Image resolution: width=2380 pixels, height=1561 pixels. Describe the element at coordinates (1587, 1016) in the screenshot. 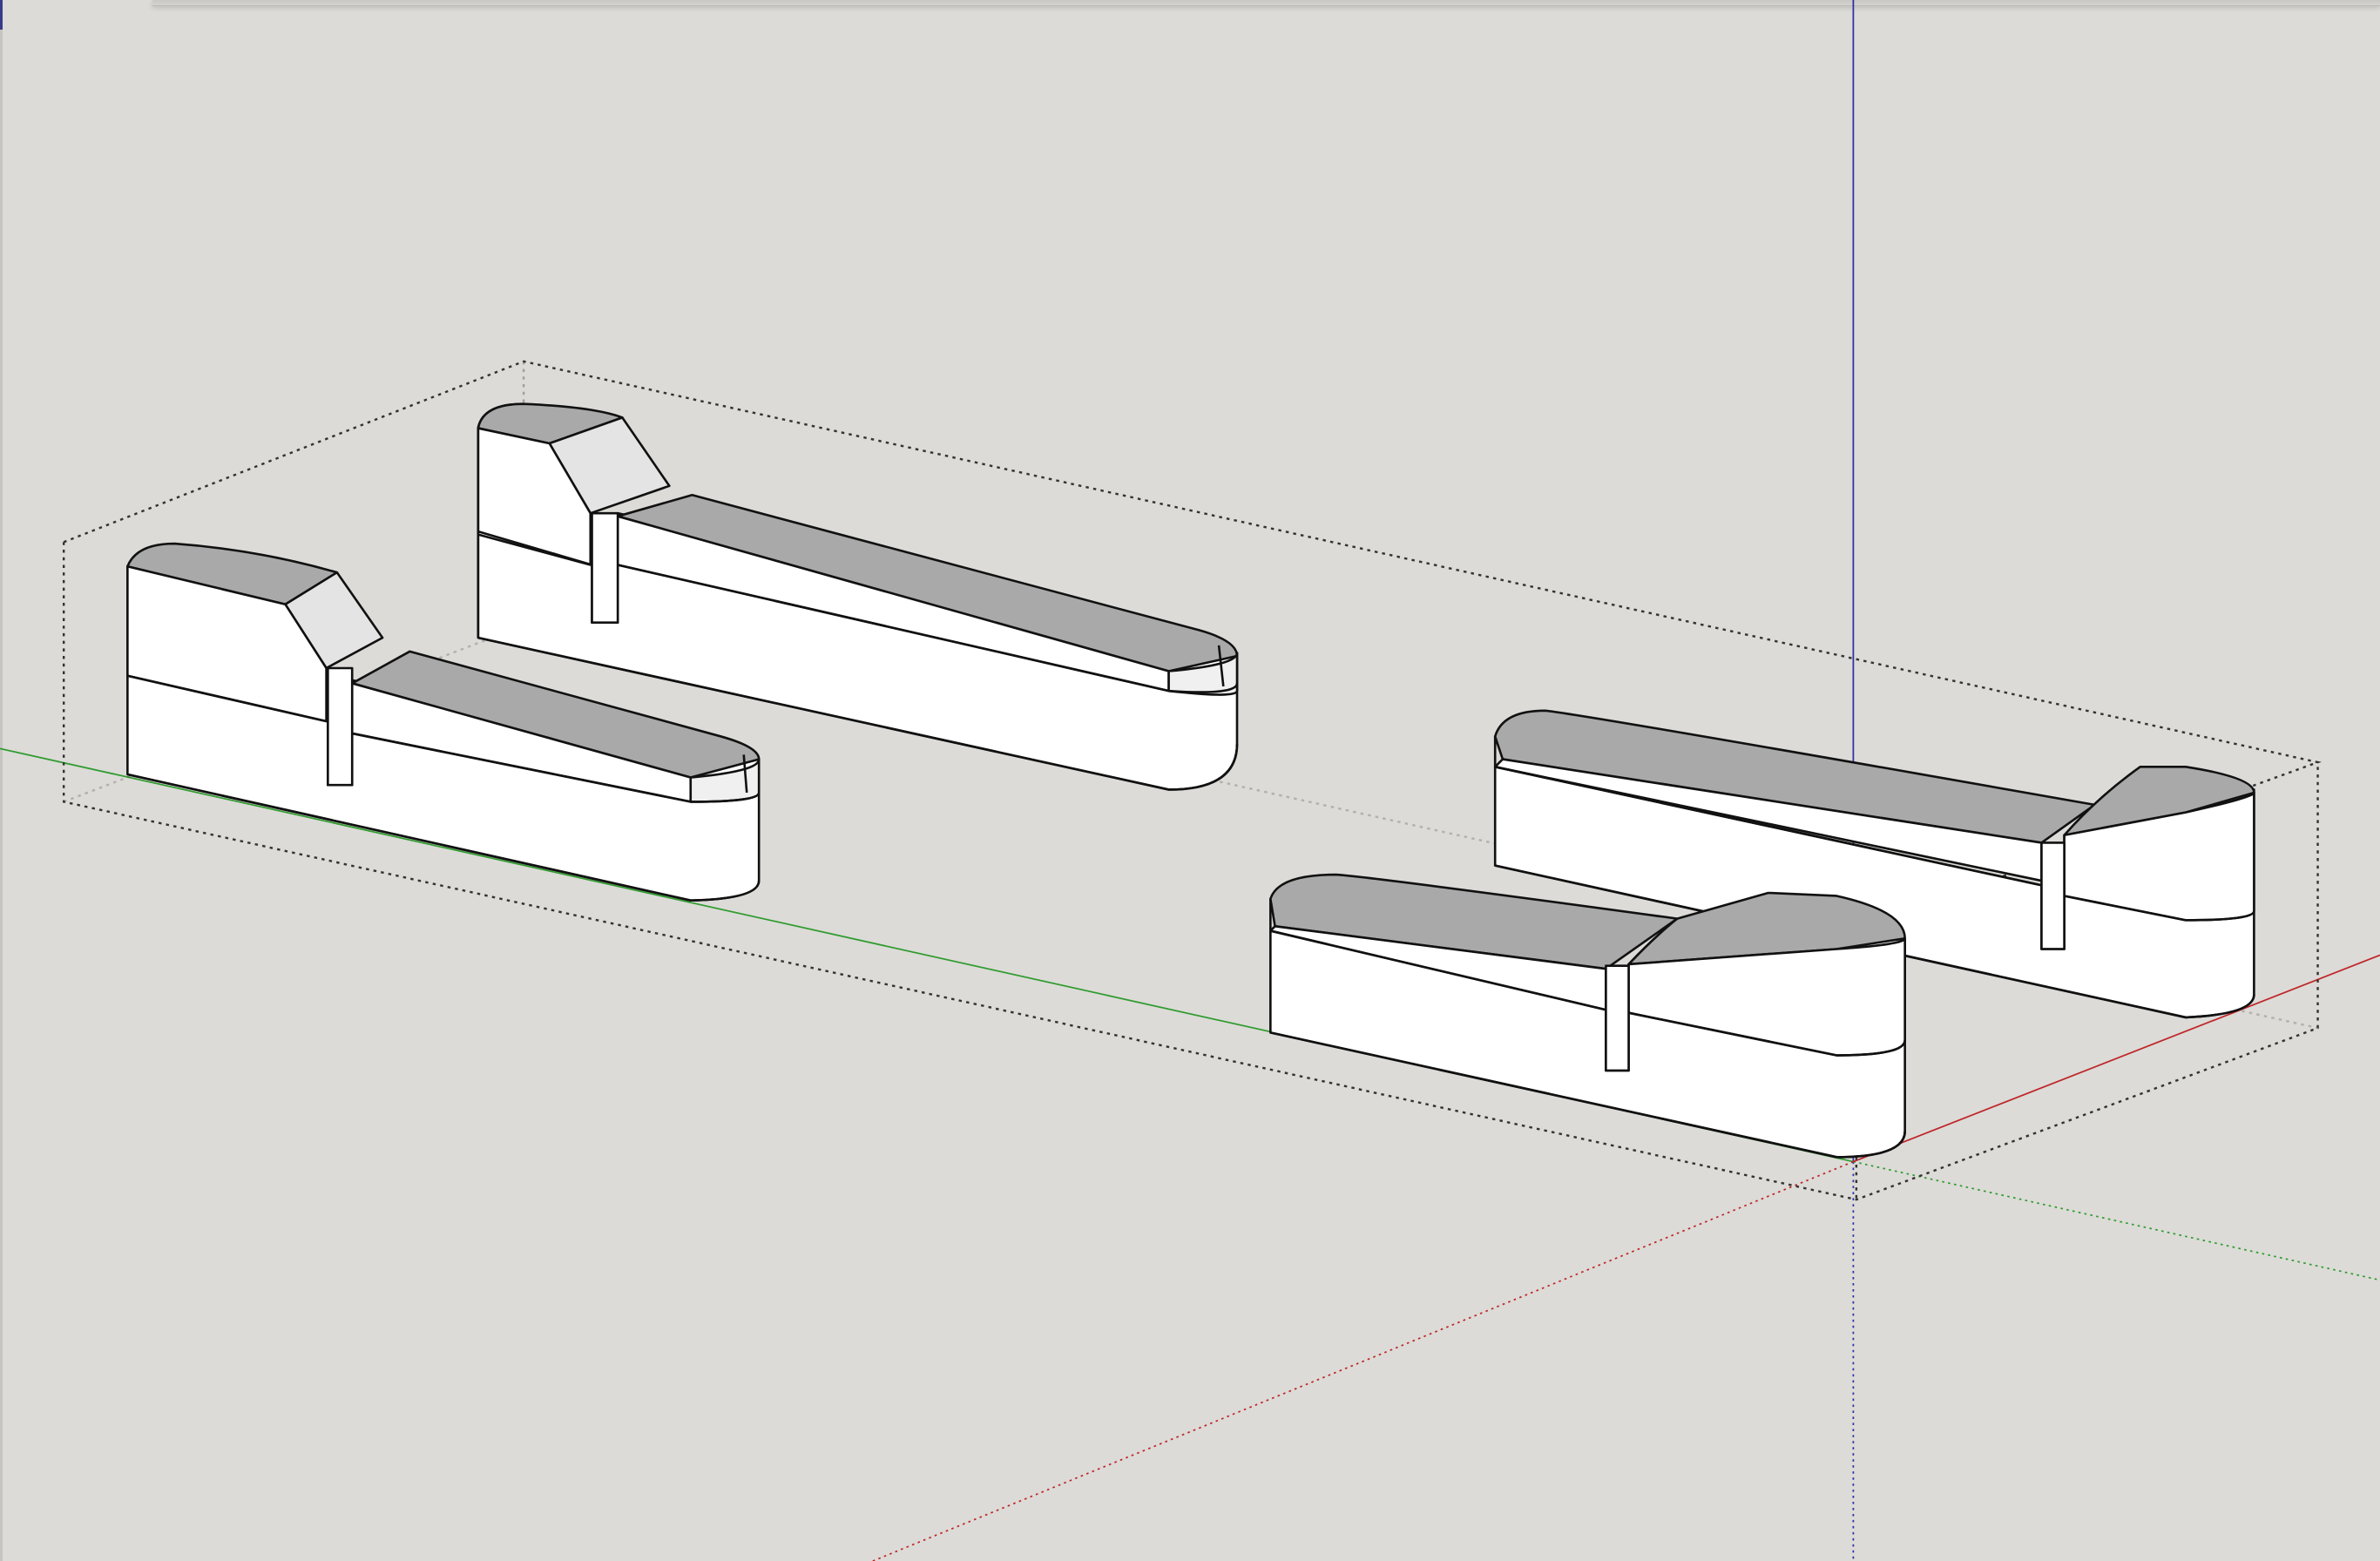

I see `rail-piece-front-right` at that location.